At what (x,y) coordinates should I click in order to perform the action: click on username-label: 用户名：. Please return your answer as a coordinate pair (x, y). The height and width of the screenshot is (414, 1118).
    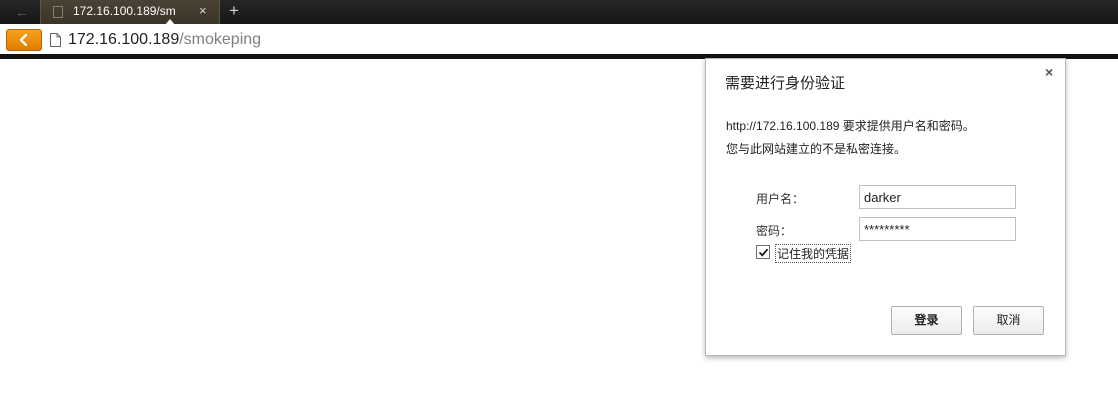
    Looking at the image, I should click on (780, 199).